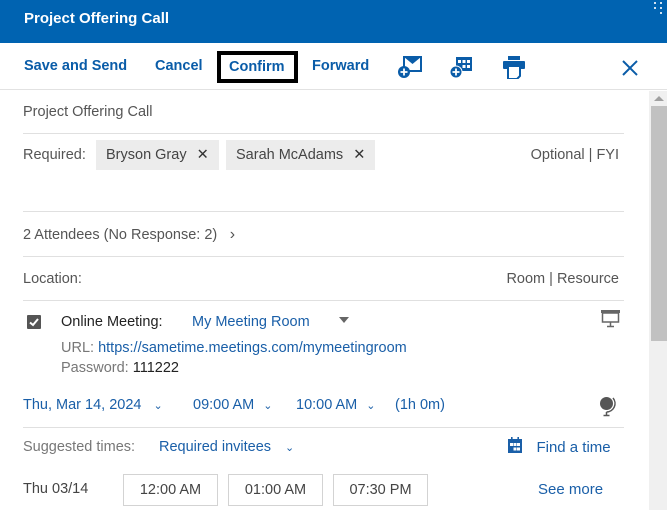 Image resolution: width=667 pixels, height=510 pixels. I want to click on attendee-chip: Bryson Gray ✕, so click(157, 155).